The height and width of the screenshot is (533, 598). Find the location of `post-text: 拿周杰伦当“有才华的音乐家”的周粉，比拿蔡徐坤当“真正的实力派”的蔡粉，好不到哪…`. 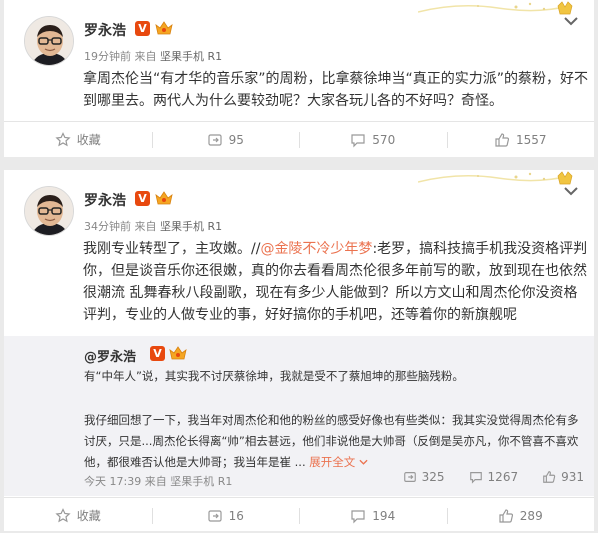

post-text: 拿周杰伦当“有才华的音乐家”的周粉，比拿蔡徐坤当“真正的实力派”的蔡粉，好不到哪… is located at coordinates (336, 90).